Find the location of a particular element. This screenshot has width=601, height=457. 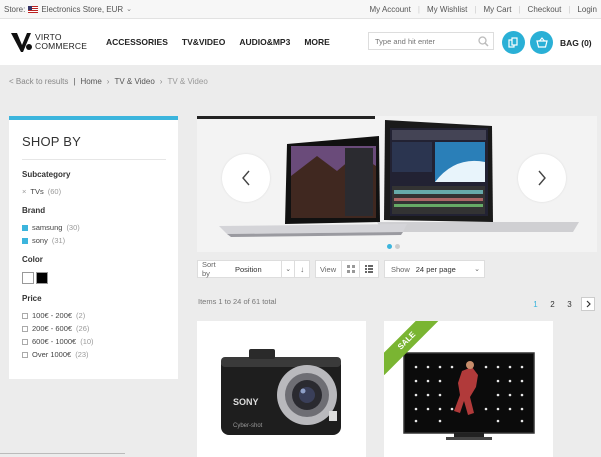

price-item: Over 1000€ (23) is located at coordinates (94, 354).